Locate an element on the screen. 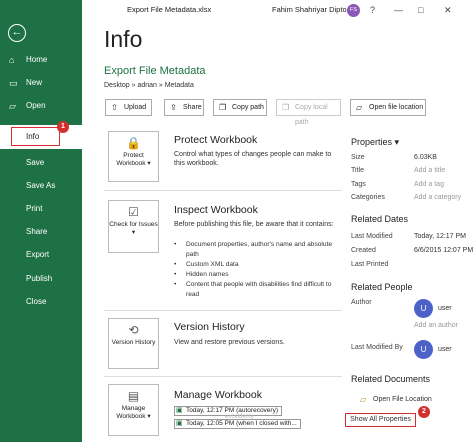  sidebar-item-label: Home is located at coordinates (37, 59).